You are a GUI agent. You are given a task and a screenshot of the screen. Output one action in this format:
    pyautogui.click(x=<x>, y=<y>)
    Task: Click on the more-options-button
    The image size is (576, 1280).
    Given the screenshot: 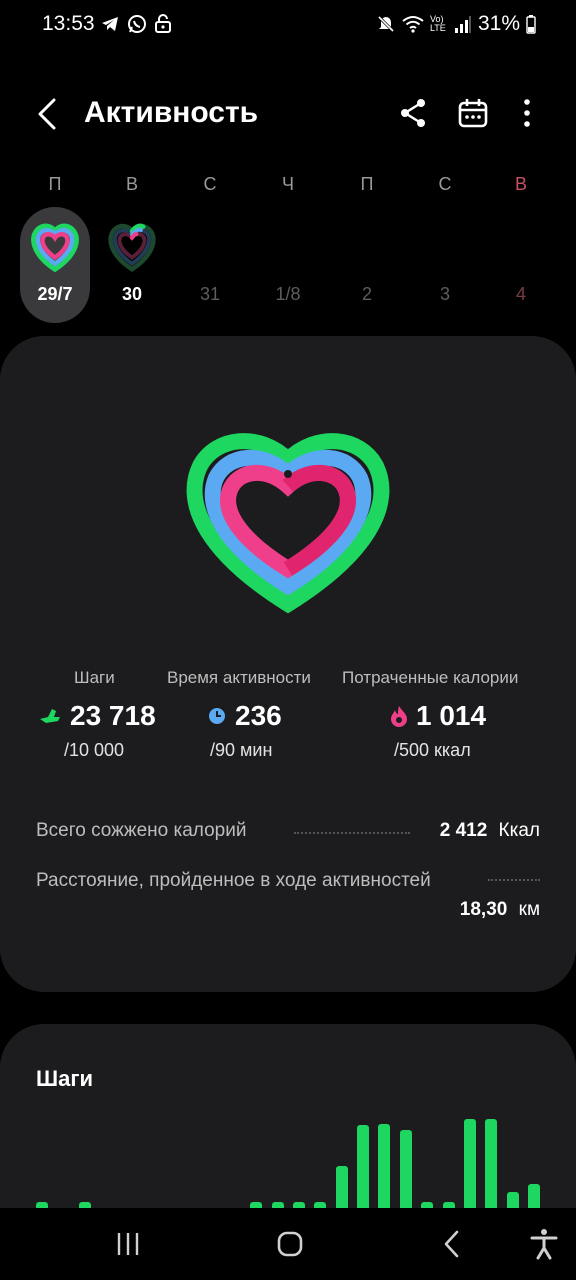 What is the action you would take?
    pyautogui.click(x=527, y=113)
    